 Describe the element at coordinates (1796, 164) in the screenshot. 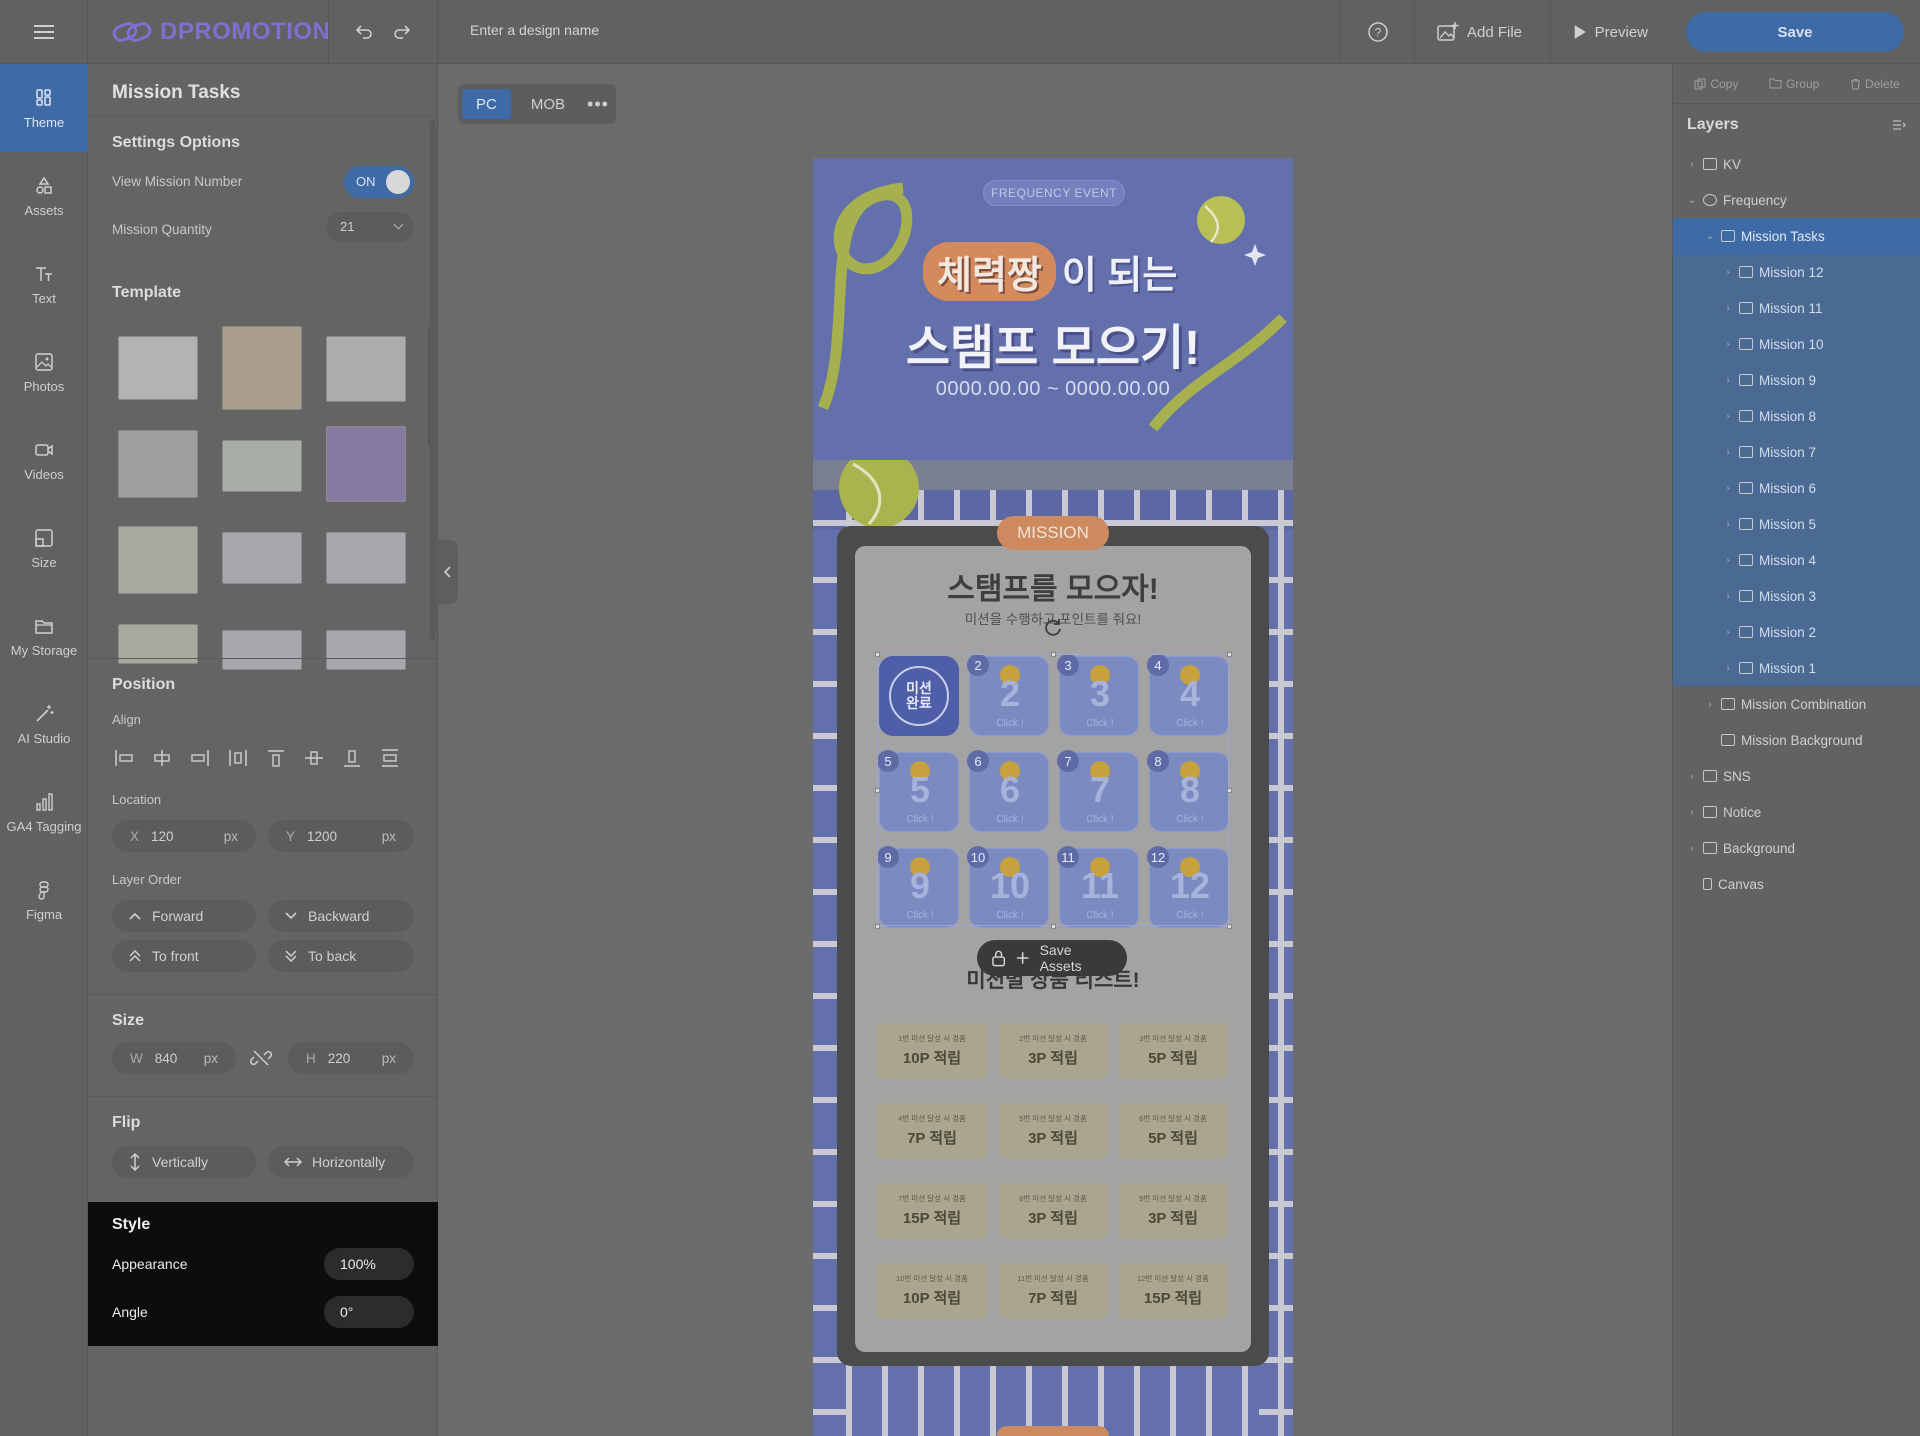

I see `layer-item: › KV` at that location.